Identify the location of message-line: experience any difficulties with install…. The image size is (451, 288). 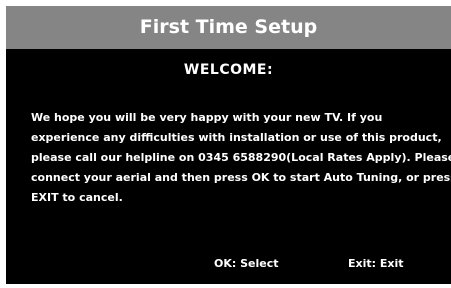
(236, 137).